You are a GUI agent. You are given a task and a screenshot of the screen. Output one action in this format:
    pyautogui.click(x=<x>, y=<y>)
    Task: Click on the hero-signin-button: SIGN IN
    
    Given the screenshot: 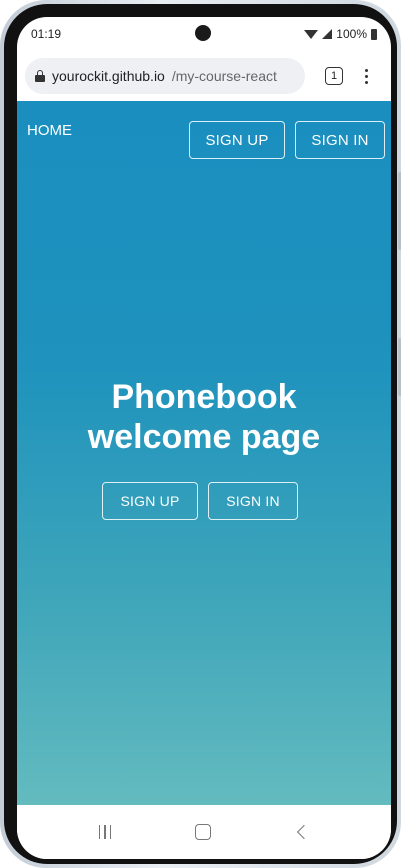 What is the action you would take?
    pyautogui.click(x=253, y=501)
    